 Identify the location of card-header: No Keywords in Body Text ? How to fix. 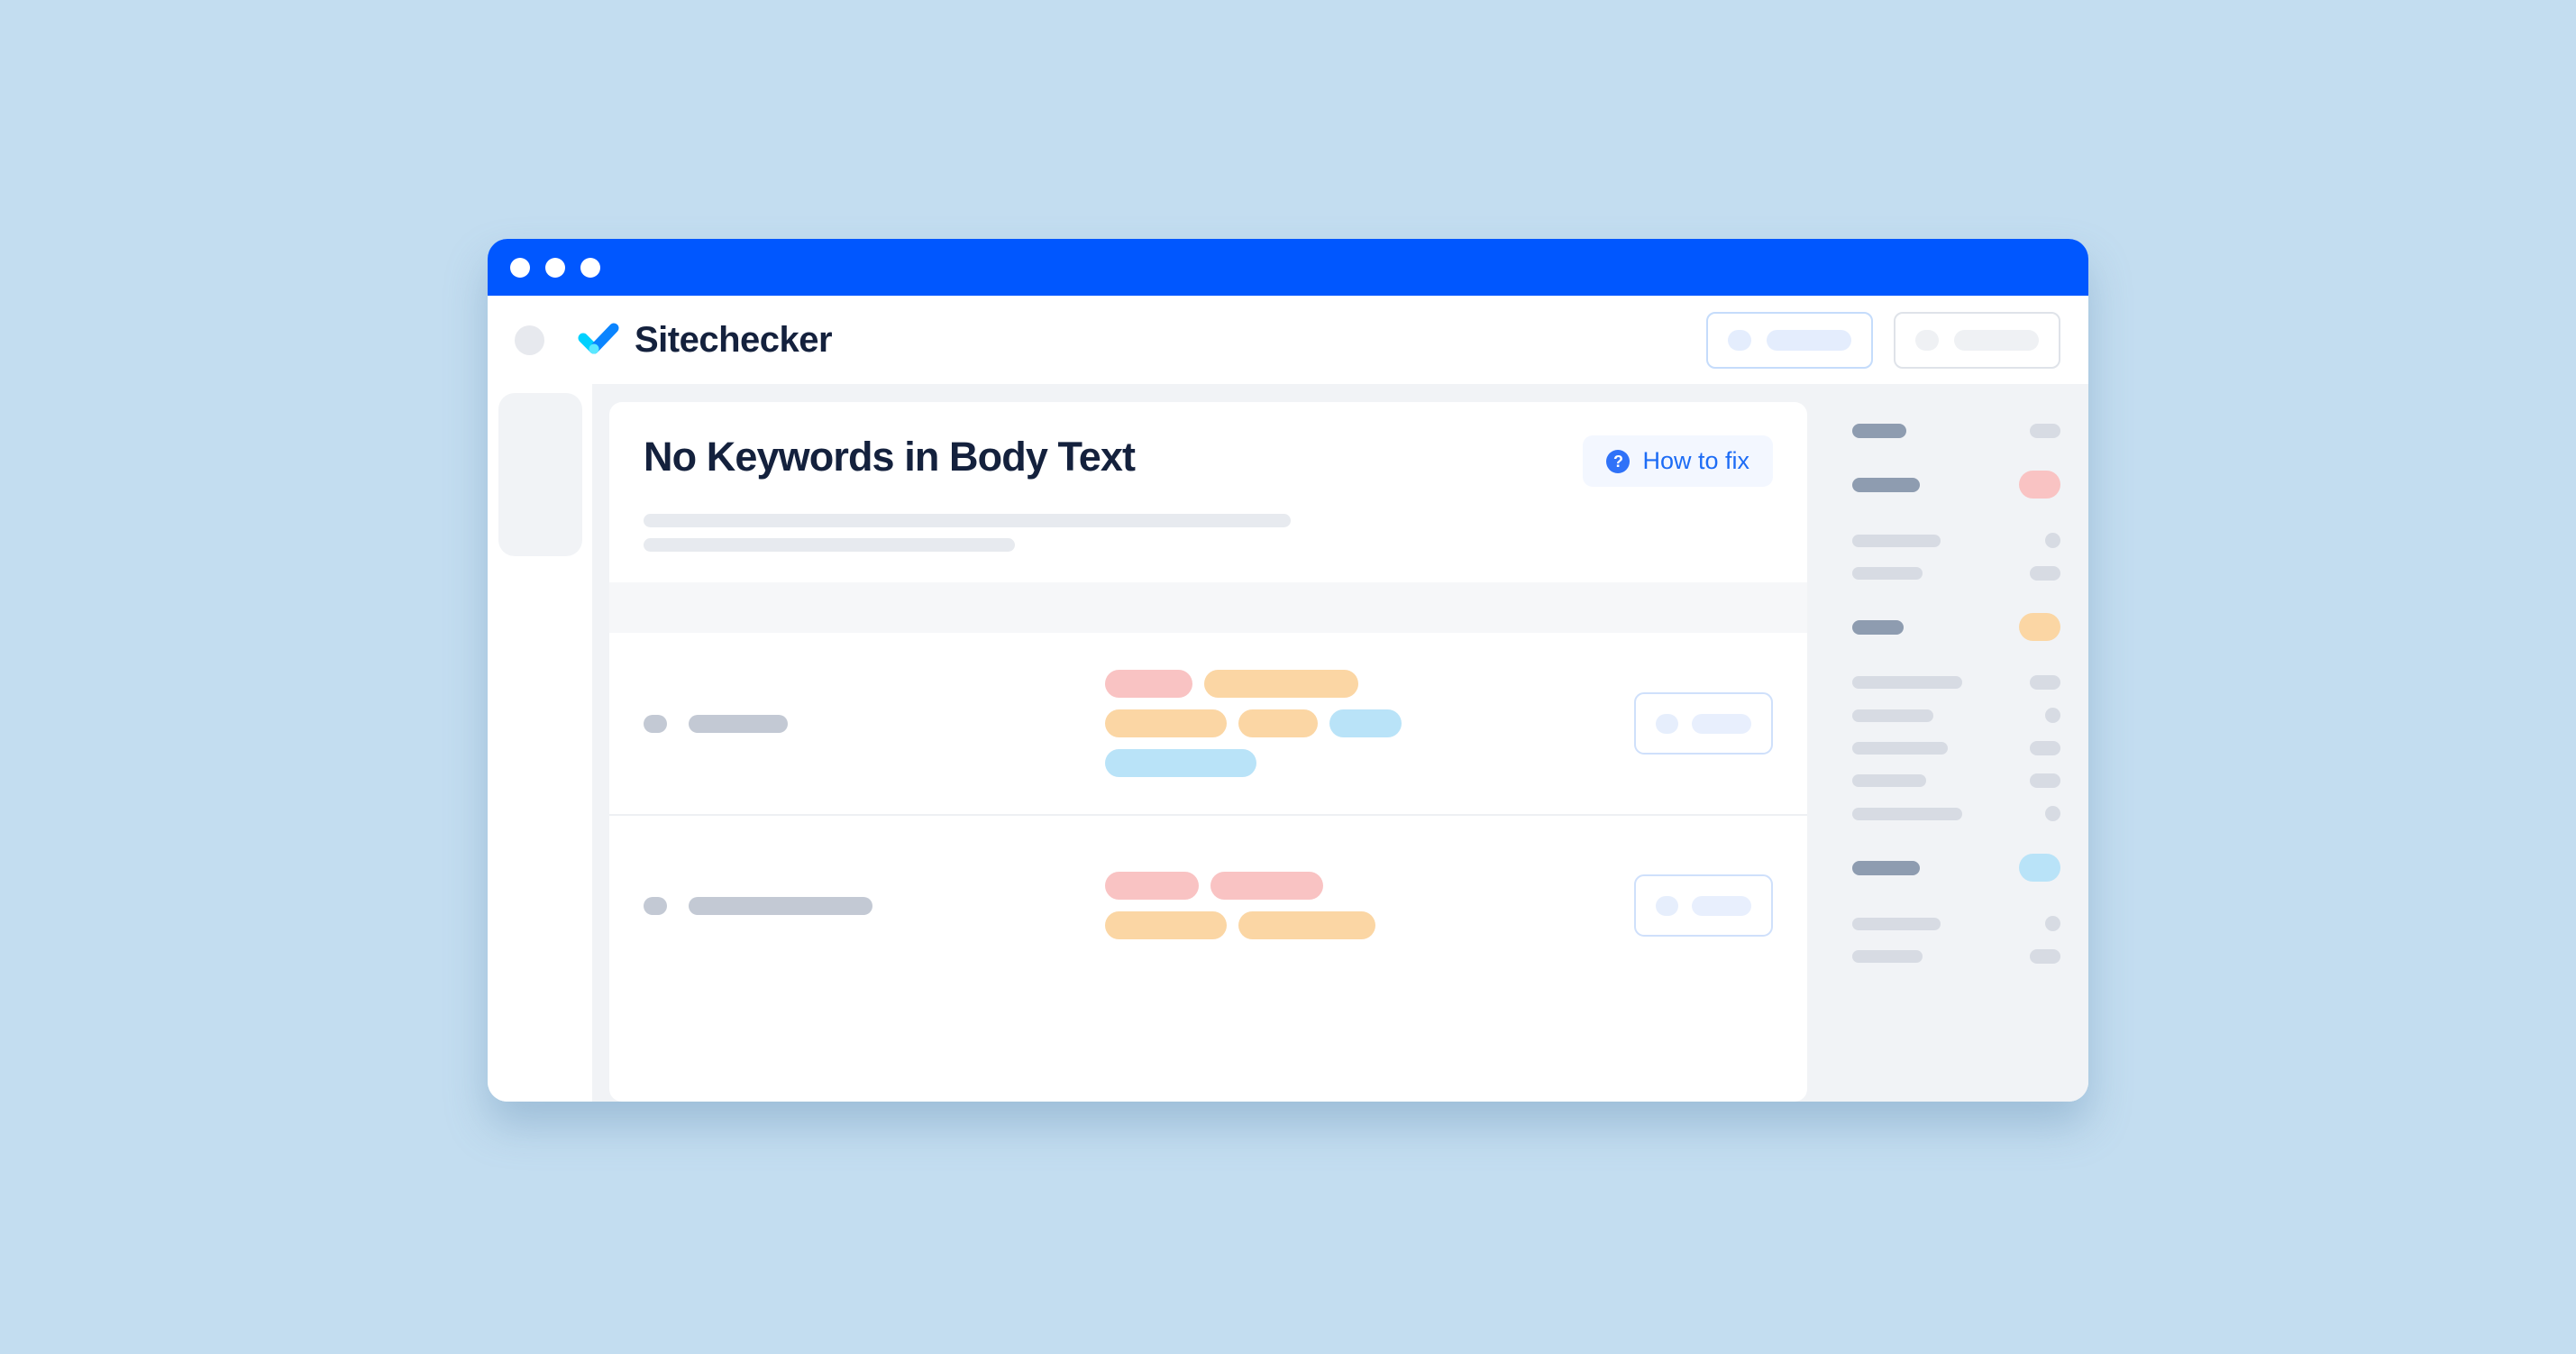
(1208, 492).